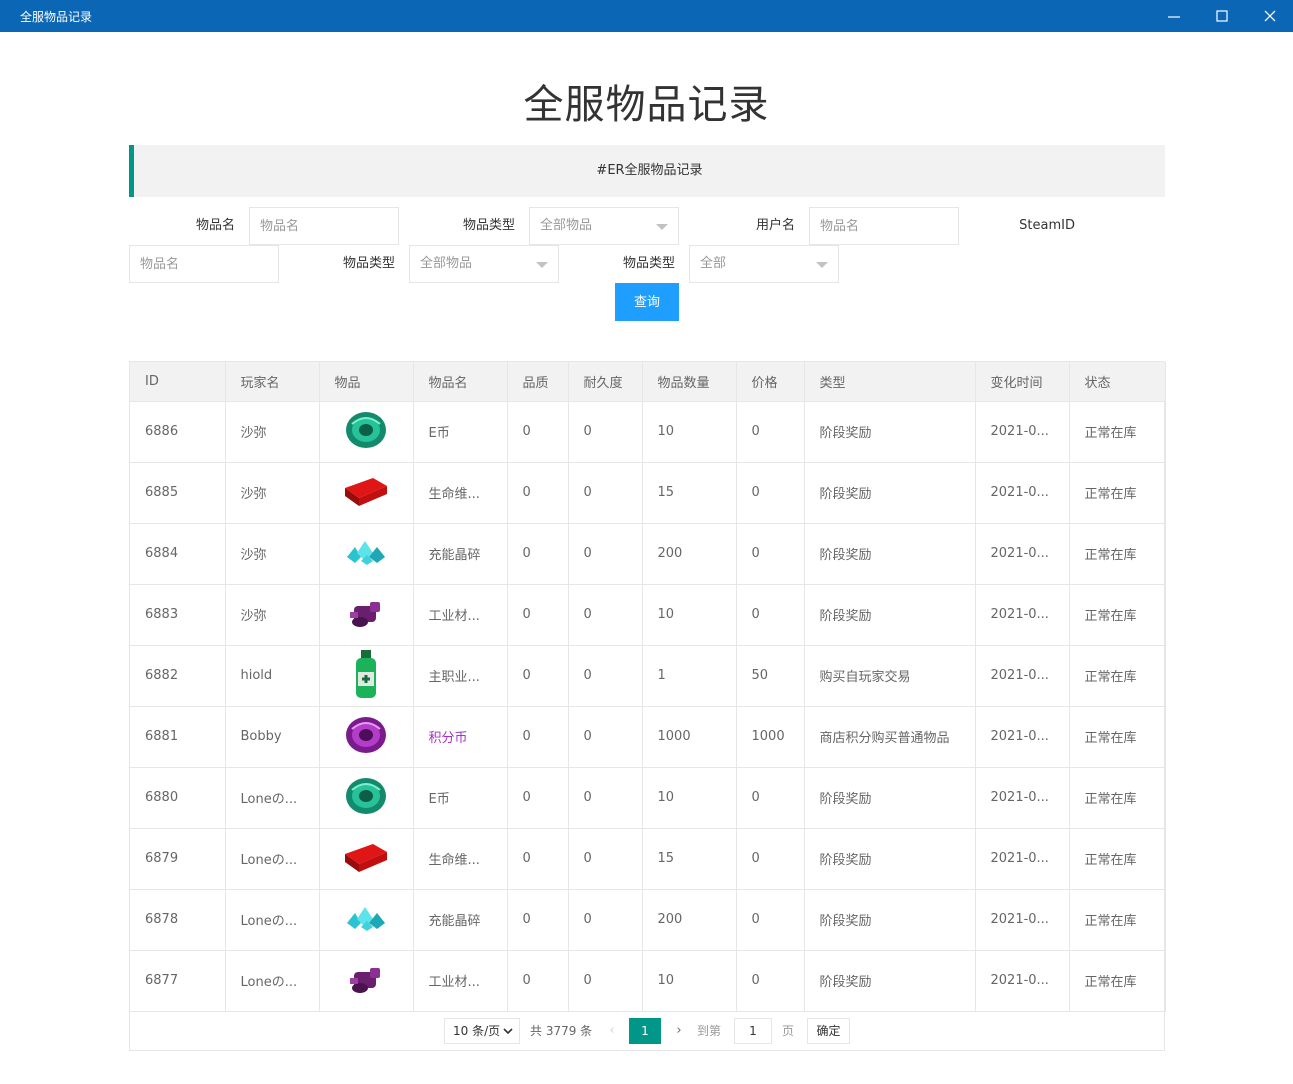 Image resolution: width=1293 pixels, height=1084 pixels. I want to click on confirm-button: 确定, so click(828, 1031).